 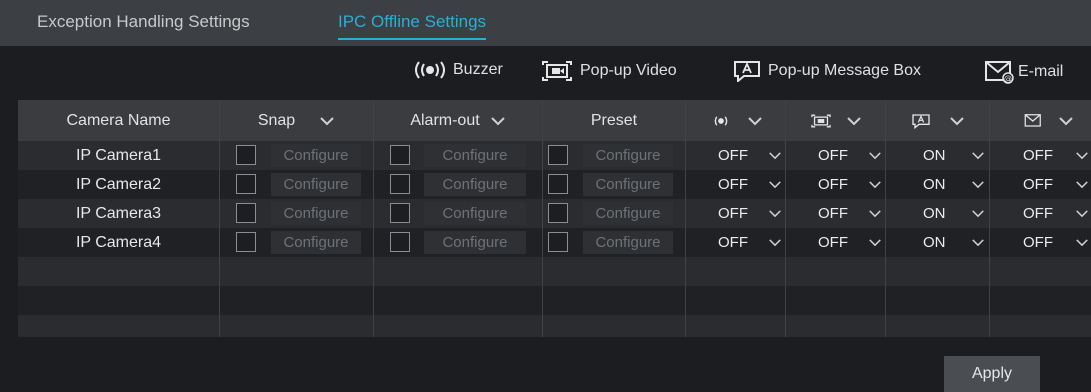 What do you see at coordinates (844, 70) in the screenshot?
I see `legend-popup-message-label: Pop-up Message Box` at bounding box center [844, 70].